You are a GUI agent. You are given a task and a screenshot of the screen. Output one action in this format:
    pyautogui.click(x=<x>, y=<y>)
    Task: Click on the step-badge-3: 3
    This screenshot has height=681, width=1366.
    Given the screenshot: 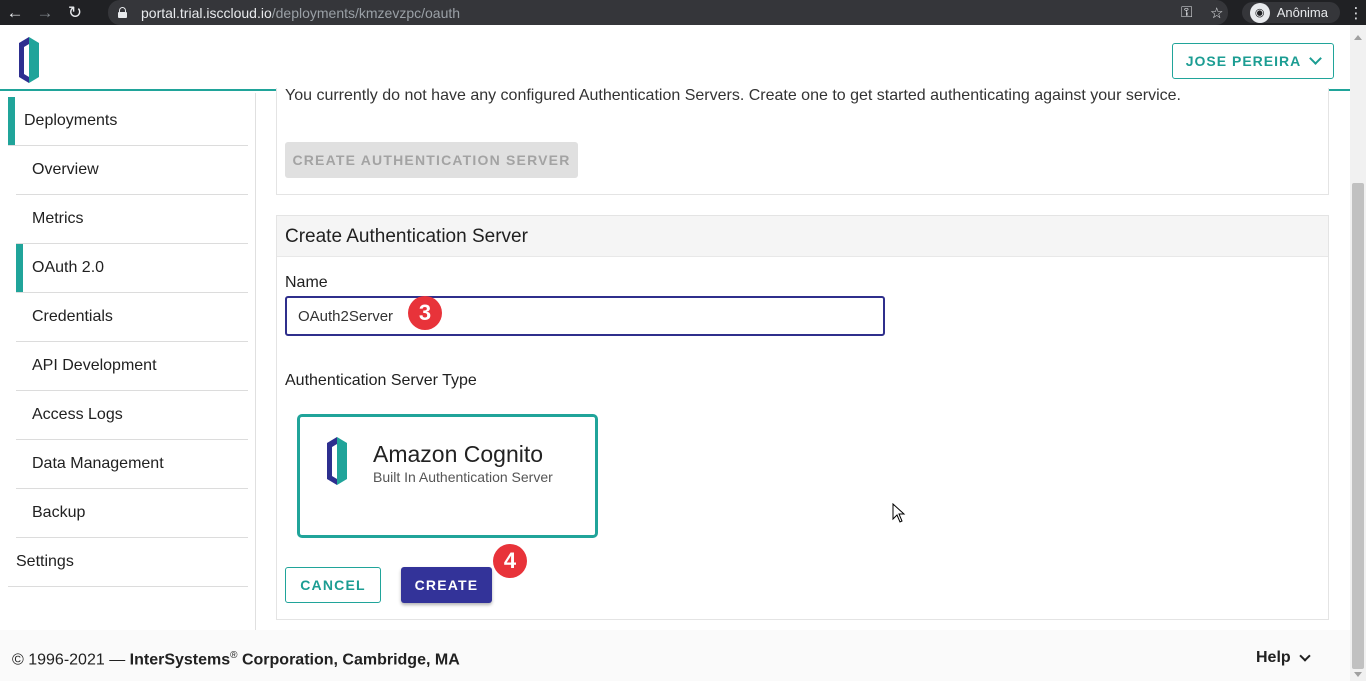 What is the action you would take?
    pyautogui.click(x=425, y=313)
    